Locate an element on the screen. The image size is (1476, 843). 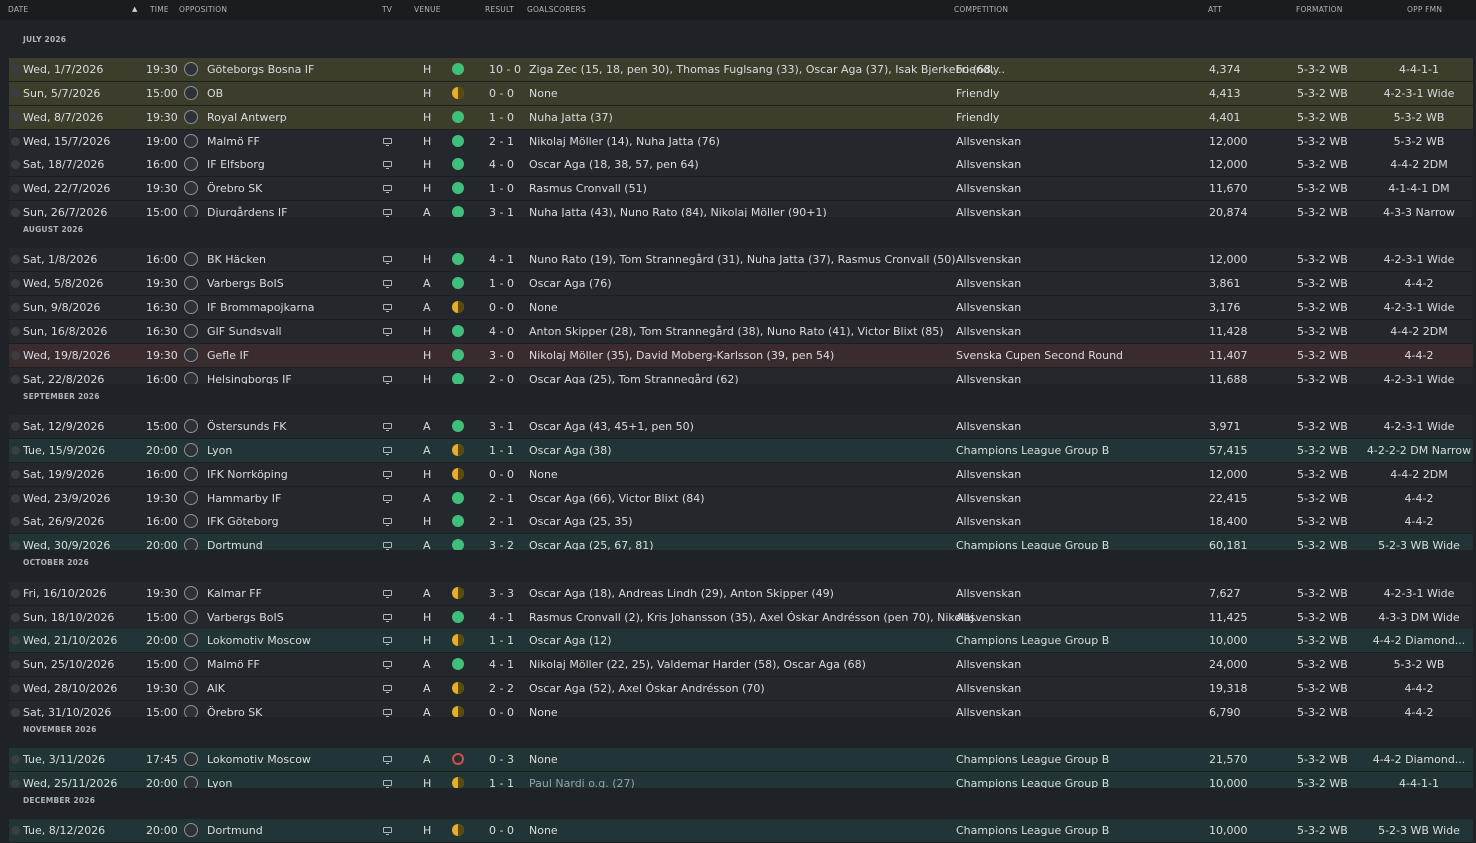
col-opp-fmn: OPP FMN is located at coordinates (1424, 9).